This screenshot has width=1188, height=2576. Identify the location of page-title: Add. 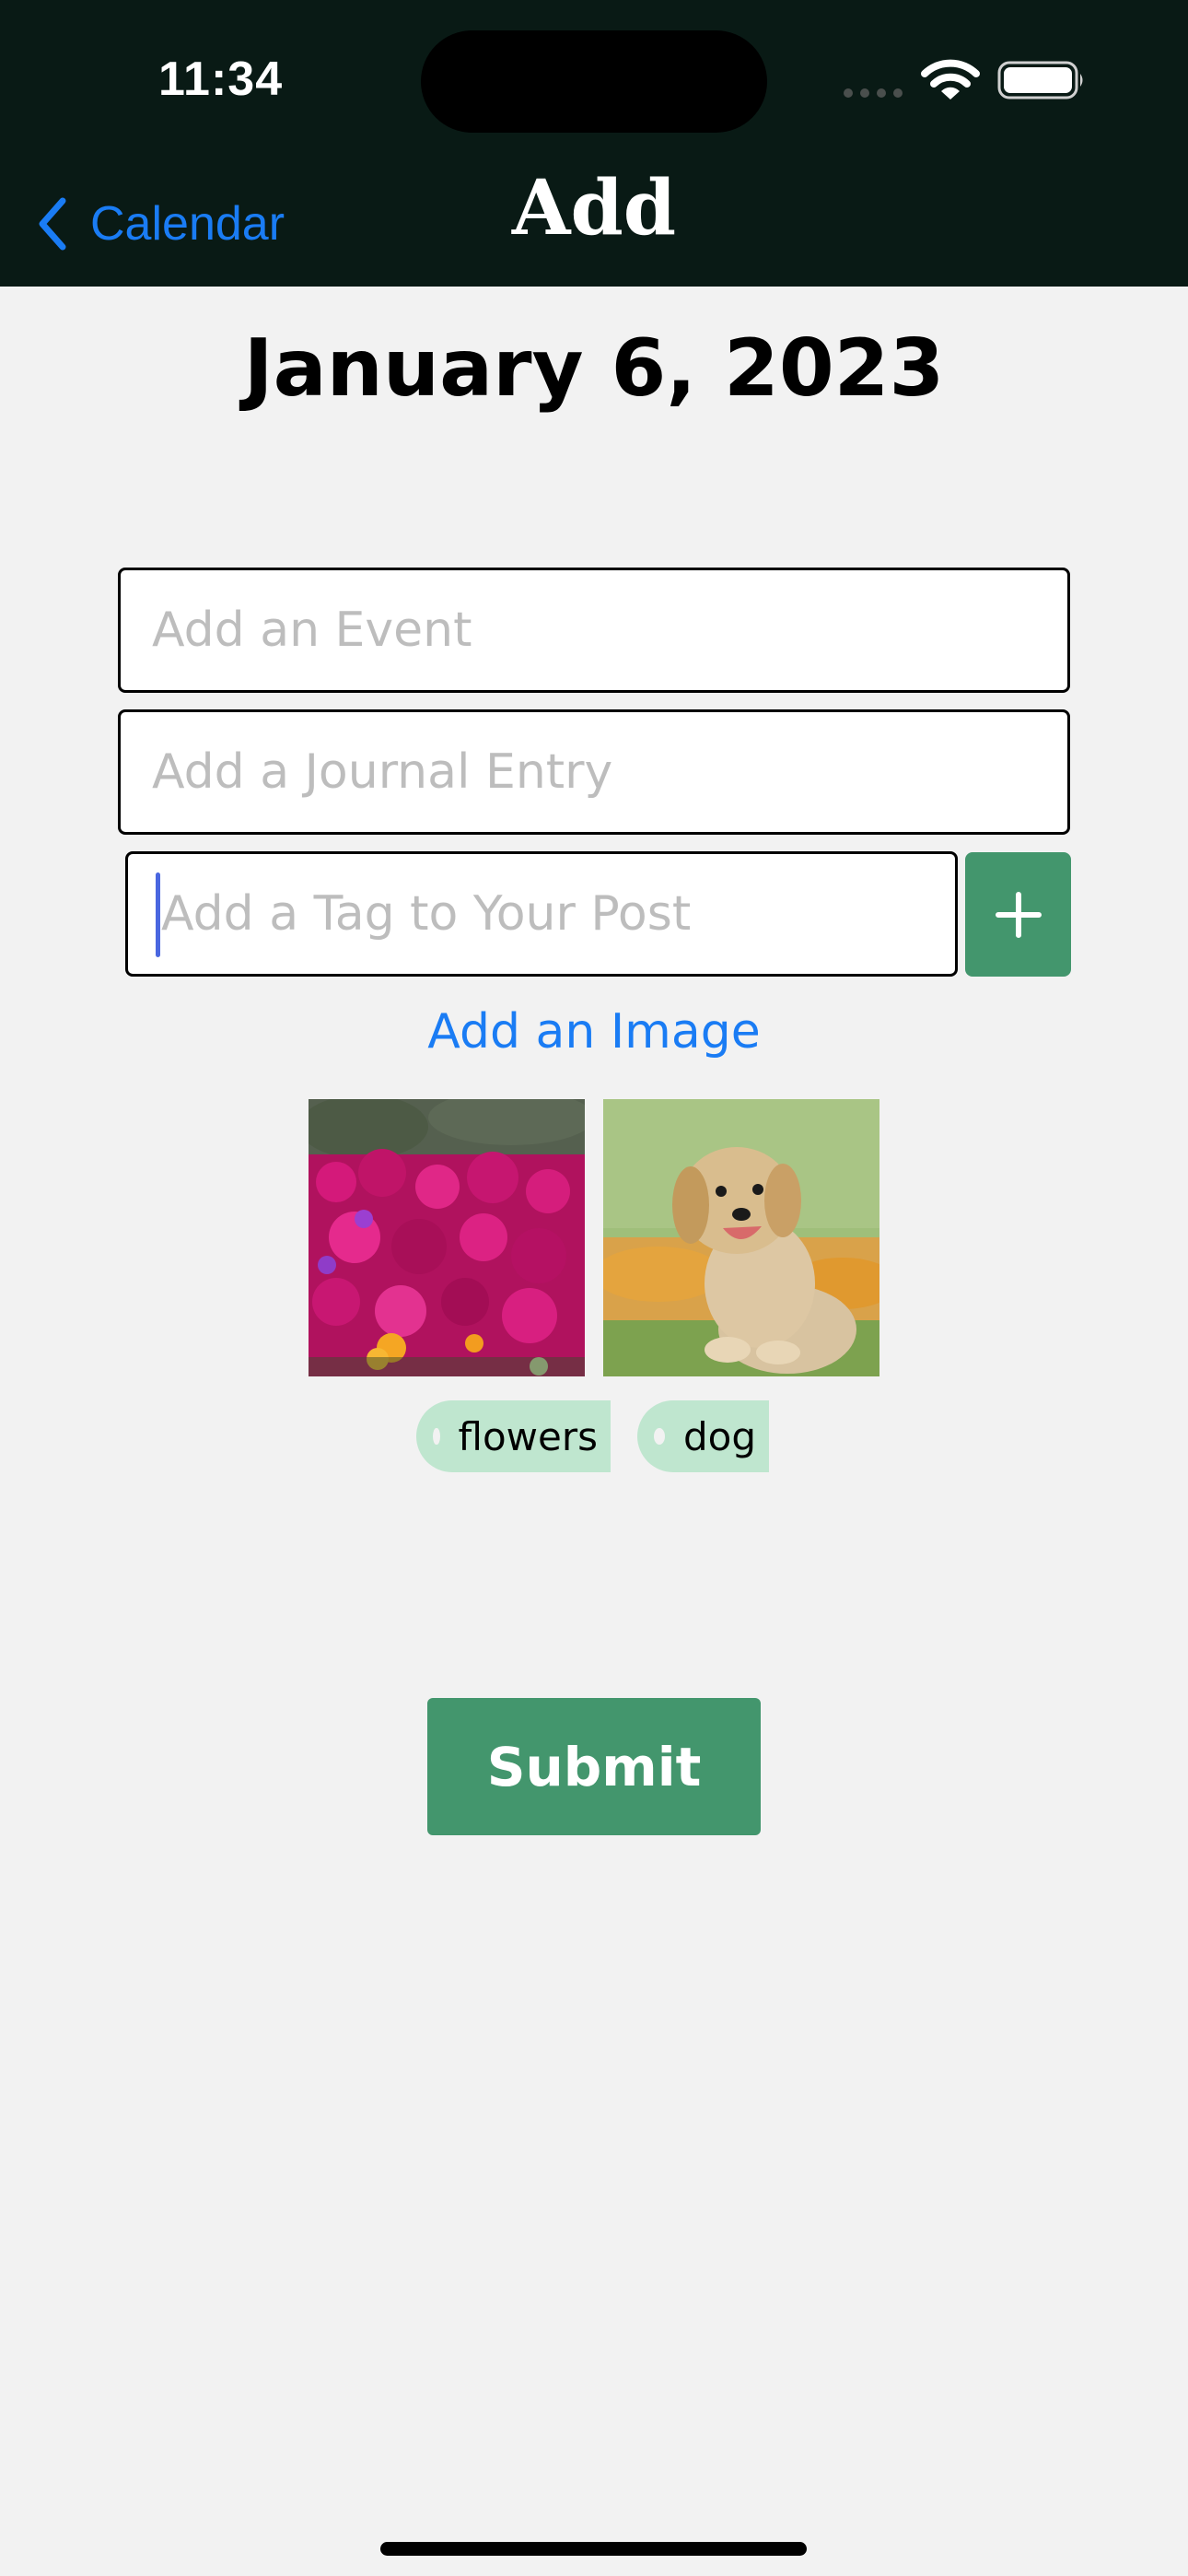
(594, 208).